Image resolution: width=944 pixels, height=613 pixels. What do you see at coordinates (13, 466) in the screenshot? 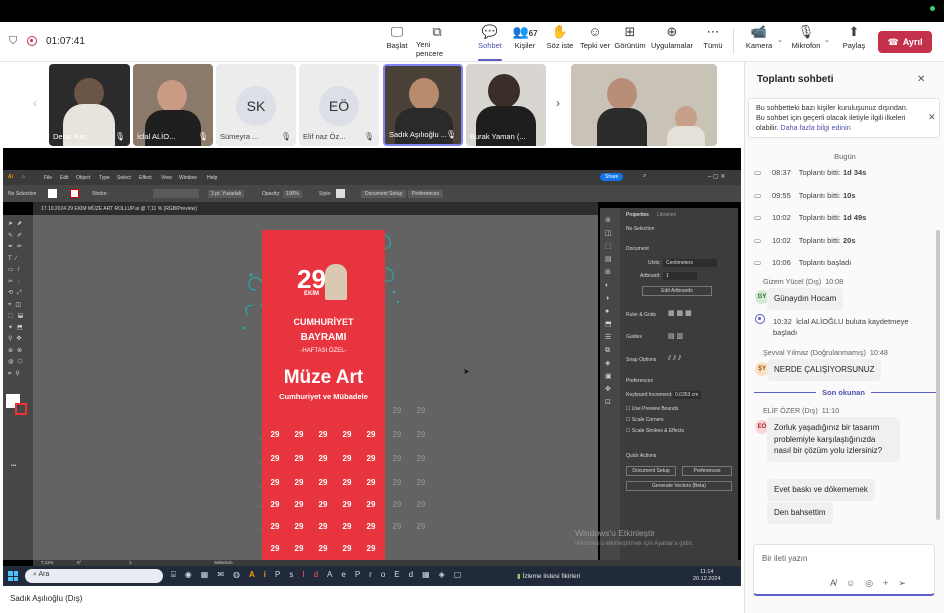
I see `more-tools-icon: •••` at bounding box center [13, 466].